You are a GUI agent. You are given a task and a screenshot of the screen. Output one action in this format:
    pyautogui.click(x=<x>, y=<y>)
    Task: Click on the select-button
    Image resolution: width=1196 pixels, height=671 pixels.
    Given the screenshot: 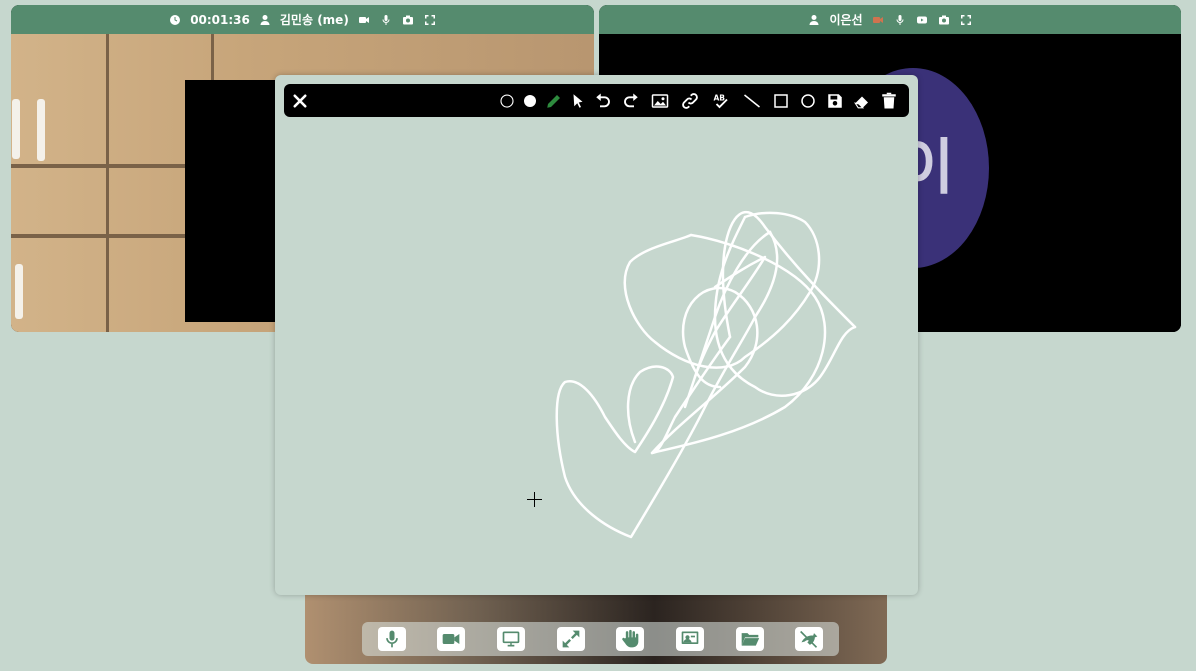 What is the action you would take?
    pyautogui.click(x=578, y=101)
    